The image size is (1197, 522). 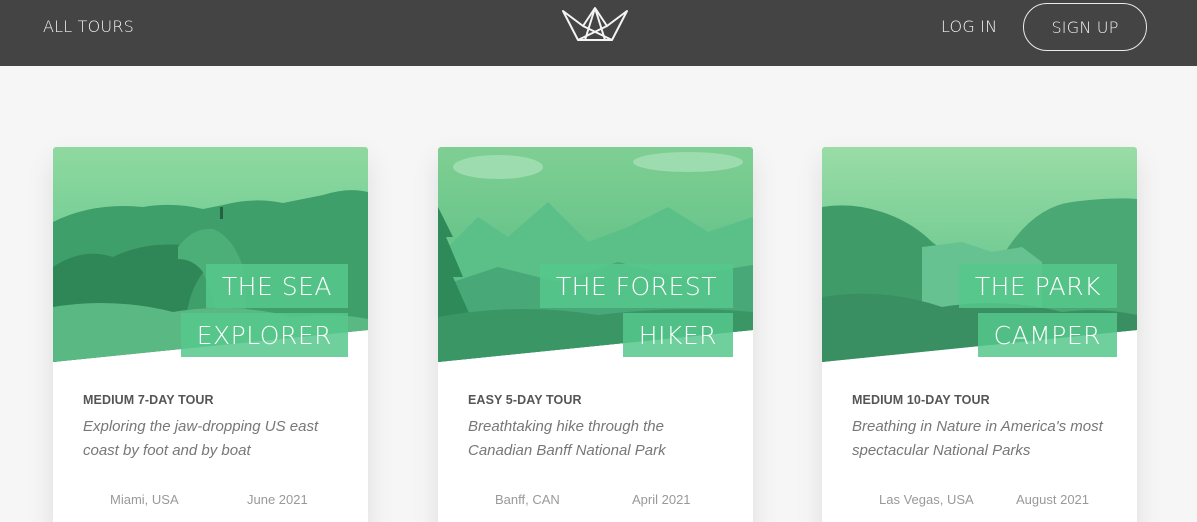 What do you see at coordinates (1053, 499) in the screenshot?
I see `tour-date: August 2021` at bounding box center [1053, 499].